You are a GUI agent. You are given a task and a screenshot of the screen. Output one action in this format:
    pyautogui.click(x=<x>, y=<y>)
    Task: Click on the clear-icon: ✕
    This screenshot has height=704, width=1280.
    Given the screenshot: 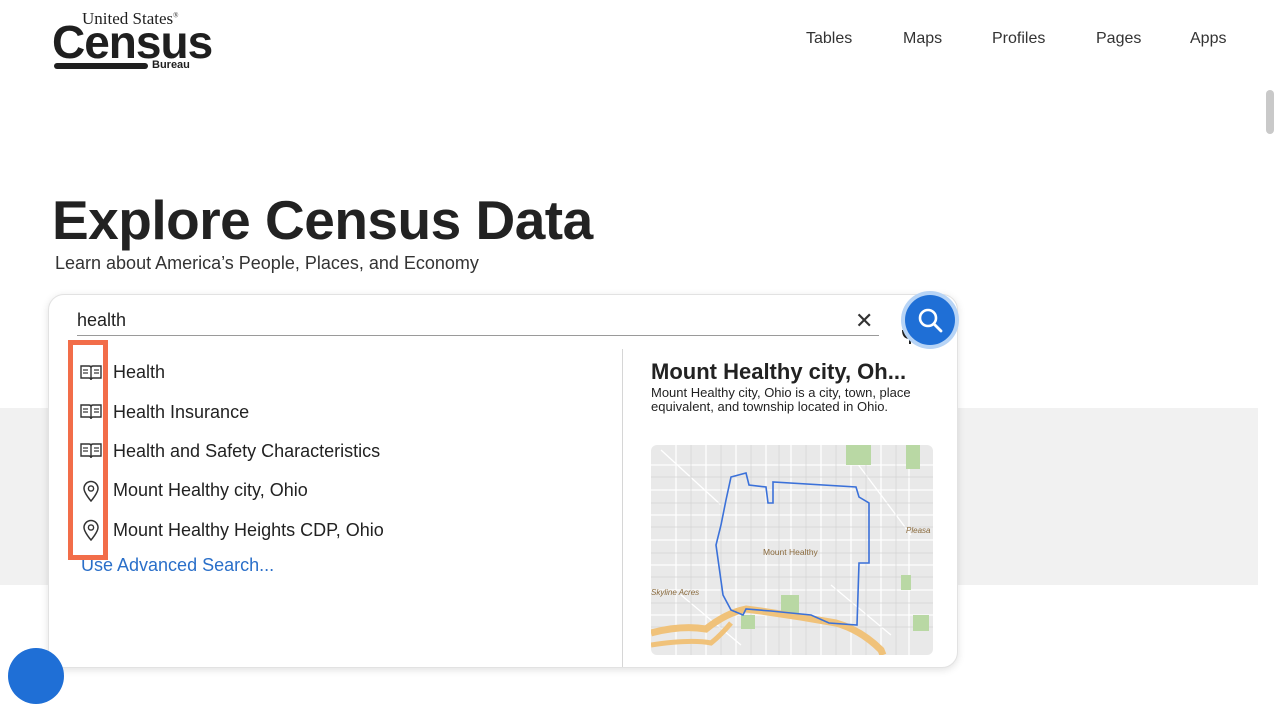 What is the action you would take?
    pyautogui.click(x=864, y=321)
    